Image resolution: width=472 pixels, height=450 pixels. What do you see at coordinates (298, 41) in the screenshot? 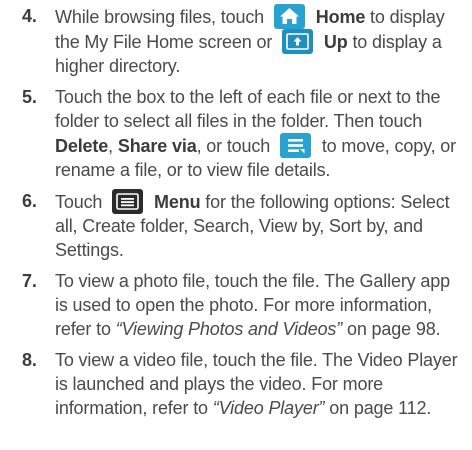
I see `up-icon` at bounding box center [298, 41].